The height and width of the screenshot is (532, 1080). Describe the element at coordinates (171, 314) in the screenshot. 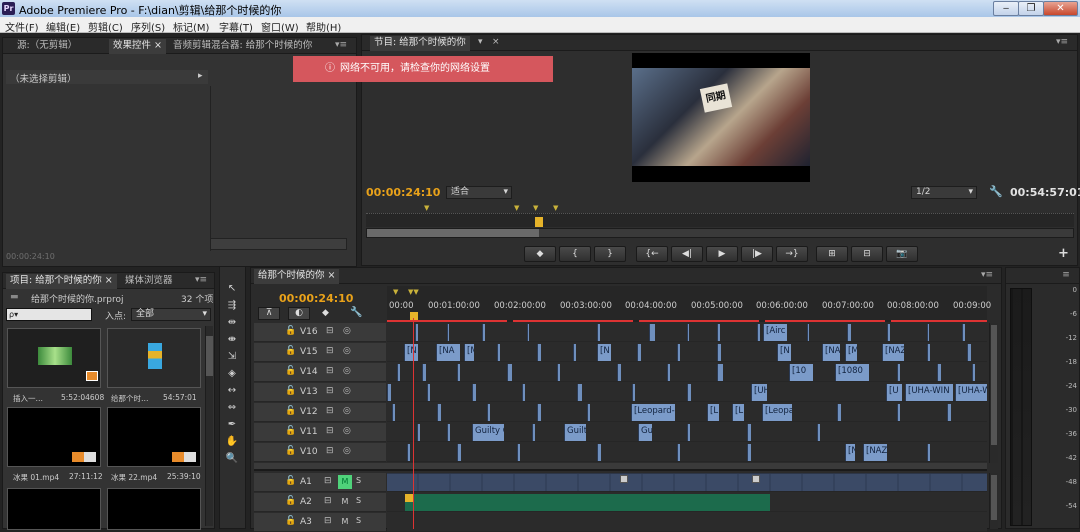

I see `in-point-select: 全部 ▾` at that location.